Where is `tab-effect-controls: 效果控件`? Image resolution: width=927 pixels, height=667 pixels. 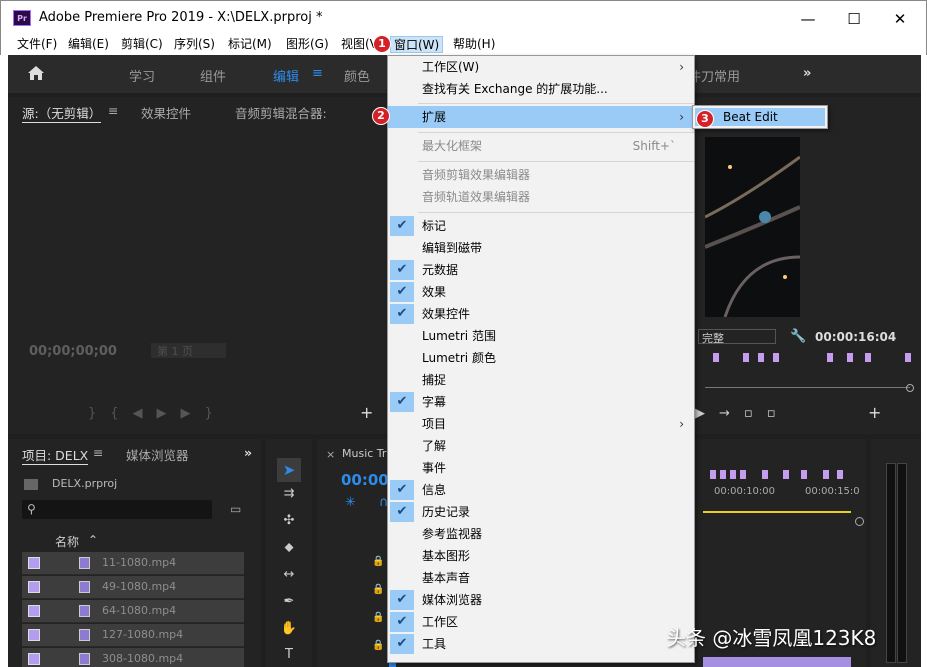 tab-effect-controls: 效果控件 is located at coordinates (166, 112).